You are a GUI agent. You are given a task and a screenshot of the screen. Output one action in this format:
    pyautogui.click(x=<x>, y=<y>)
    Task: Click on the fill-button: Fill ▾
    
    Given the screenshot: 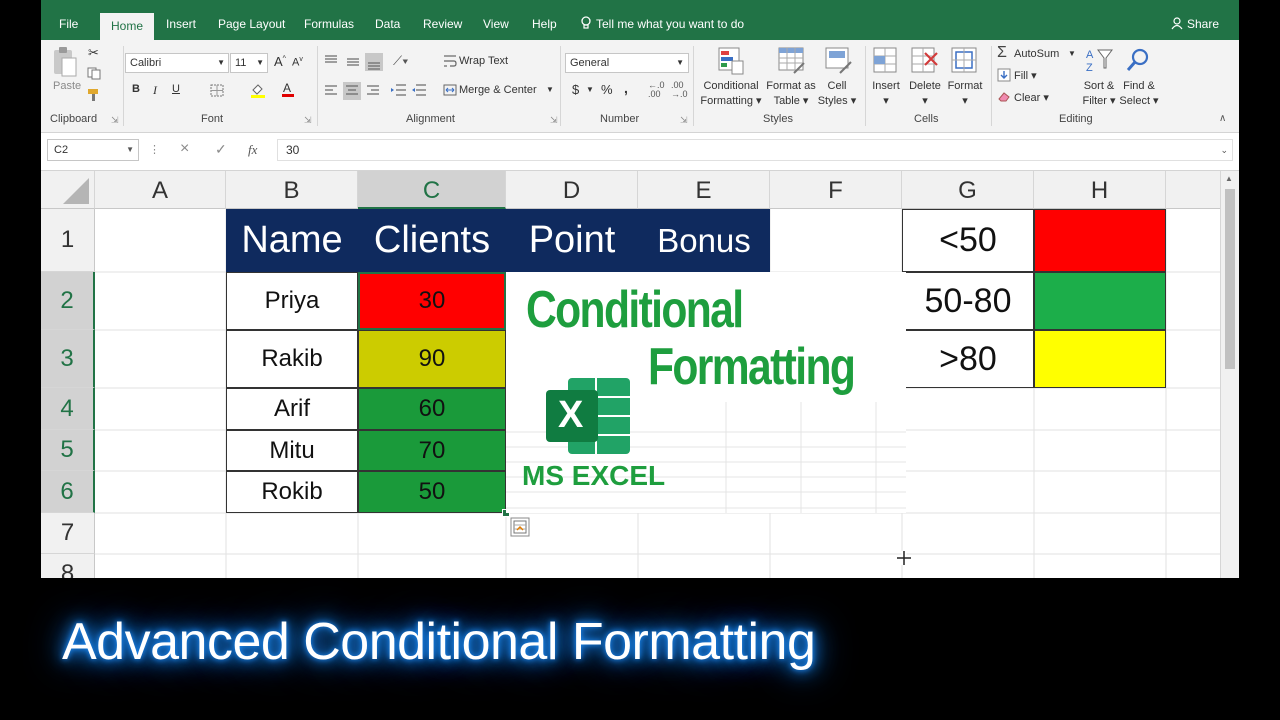 What is the action you would take?
    pyautogui.click(x=1025, y=75)
    